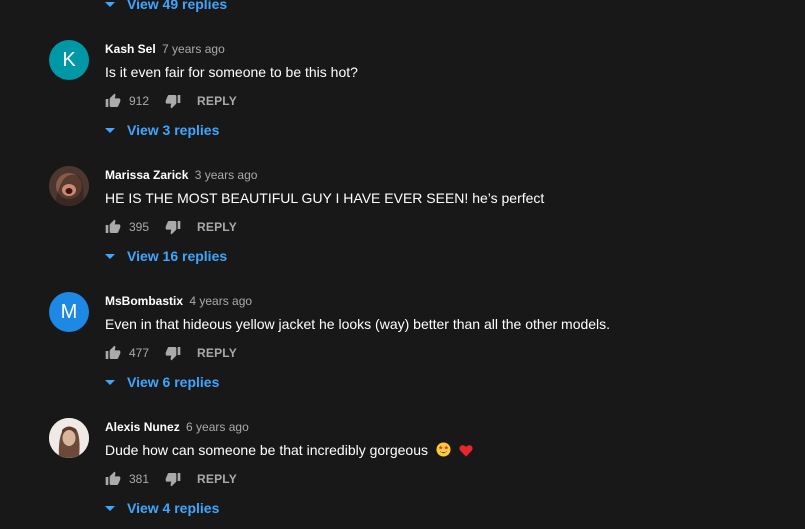 Image resolution: width=805 pixels, height=529 pixels. I want to click on view-replies-label: View 4 replies, so click(173, 508).